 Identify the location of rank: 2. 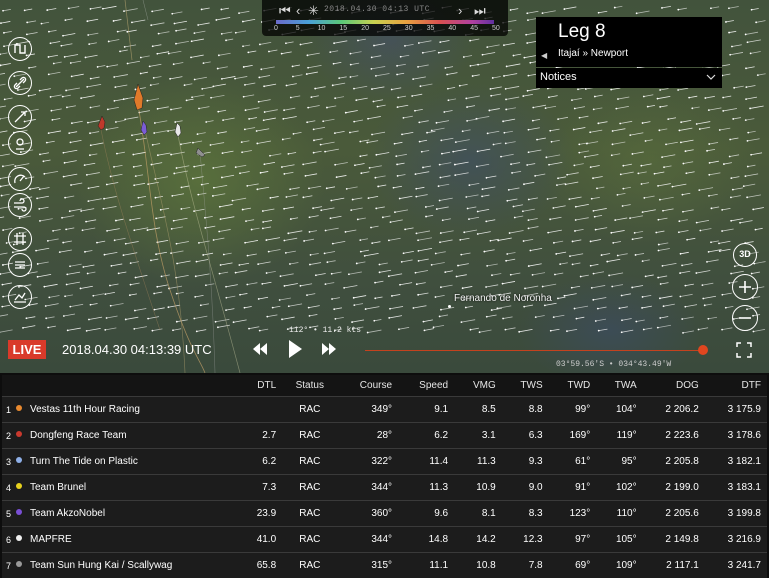
(8, 436).